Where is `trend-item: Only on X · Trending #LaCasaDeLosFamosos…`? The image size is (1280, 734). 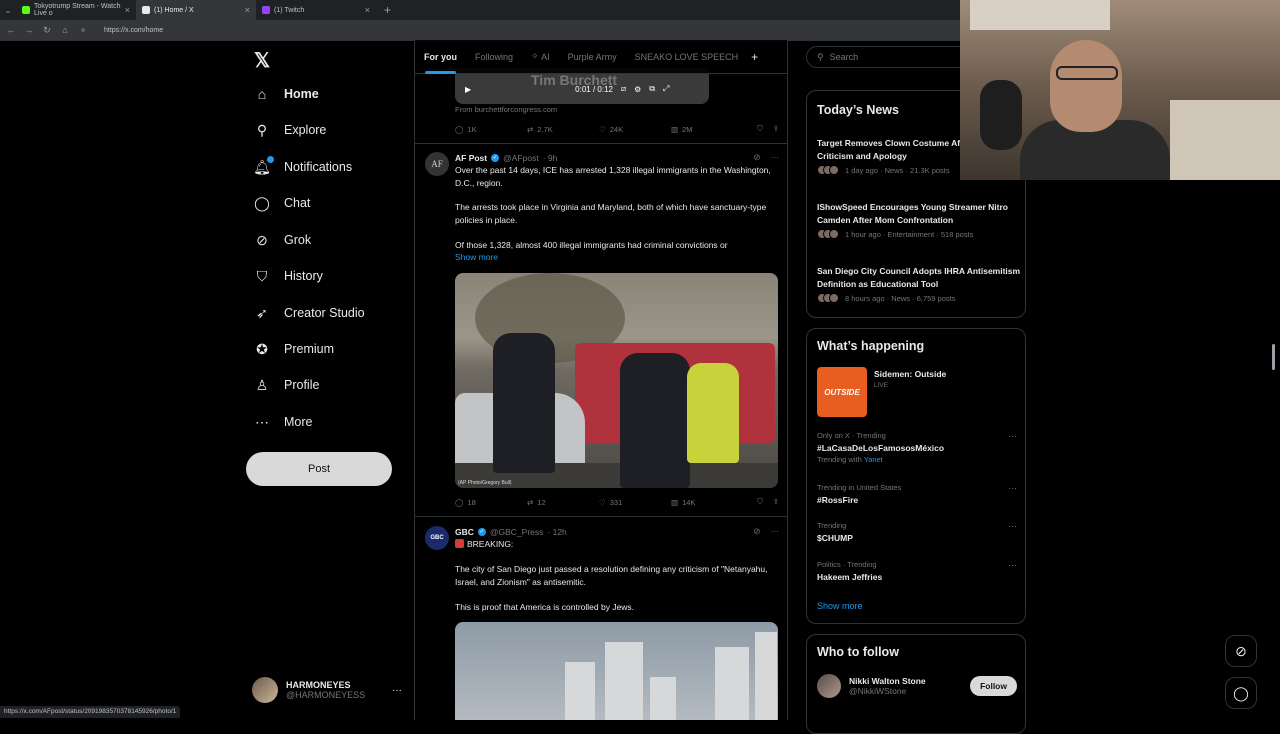
trend-item: Only on X · Trending #LaCasaDeLosFamosos… is located at coordinates (917, 447).